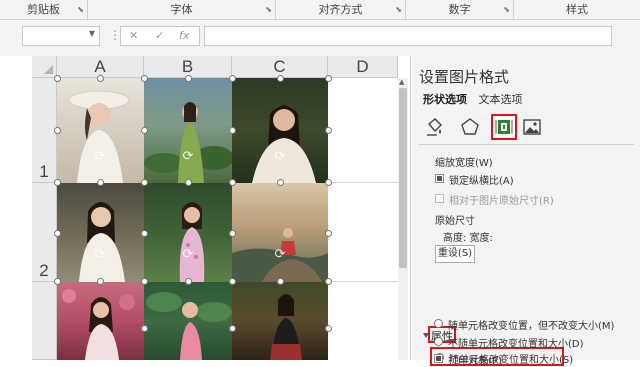  I want to click on photo-c3, so click(280, 321).